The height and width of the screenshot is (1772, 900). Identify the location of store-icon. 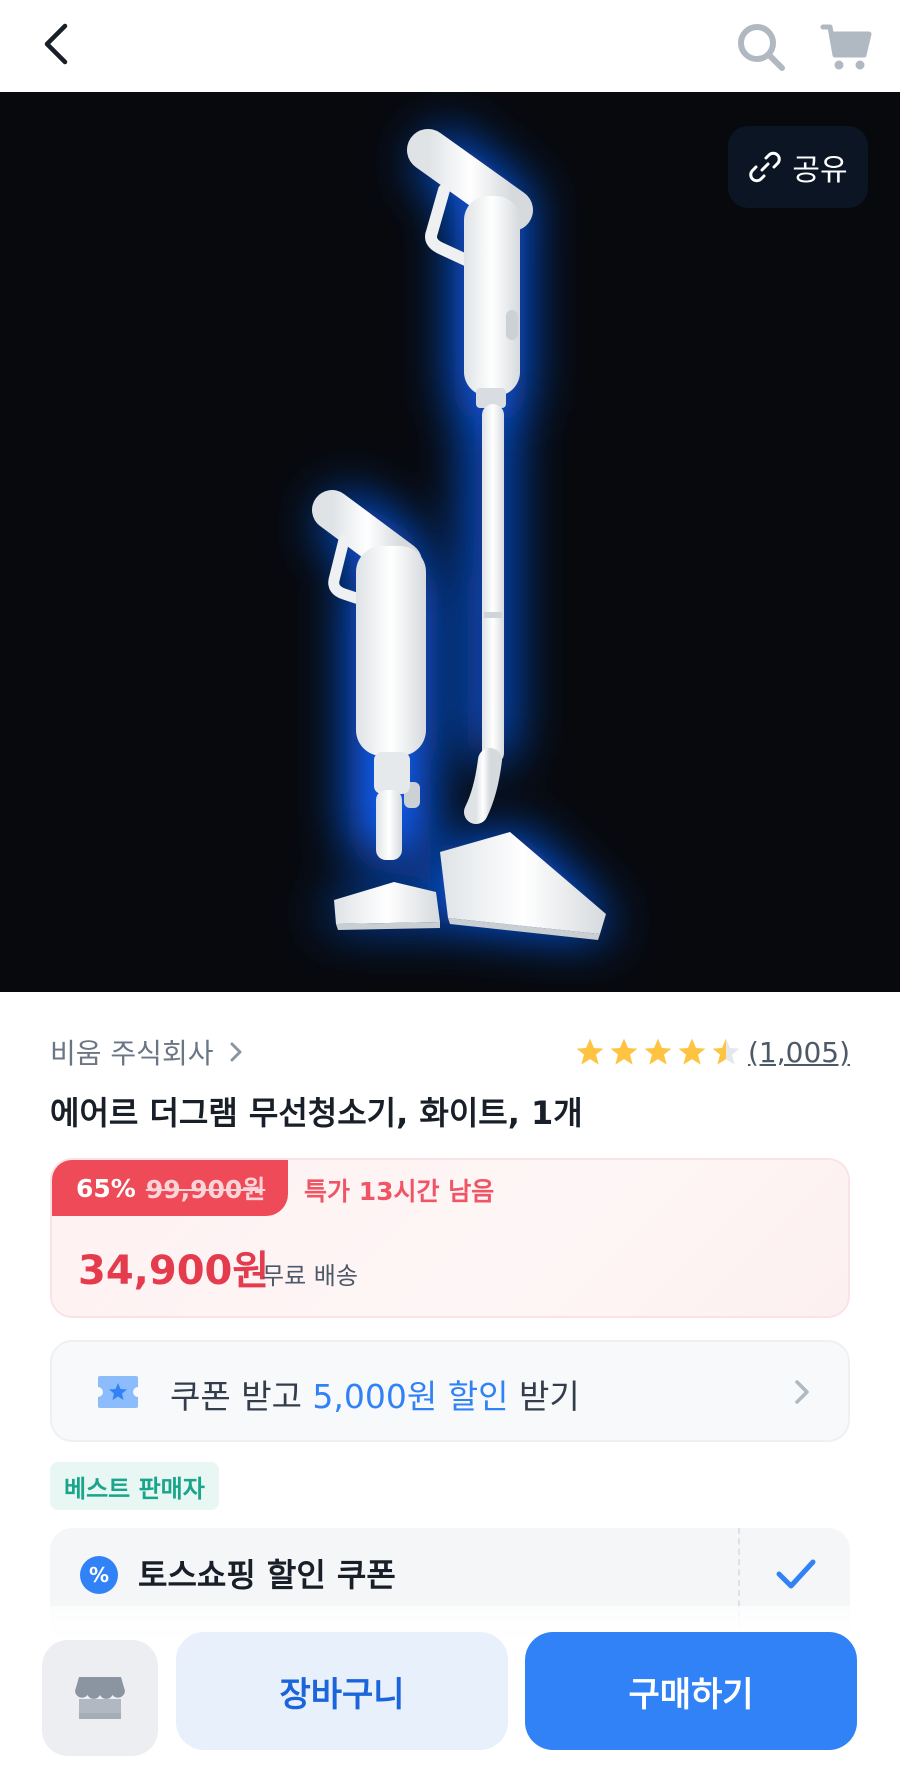
(100, 1698).